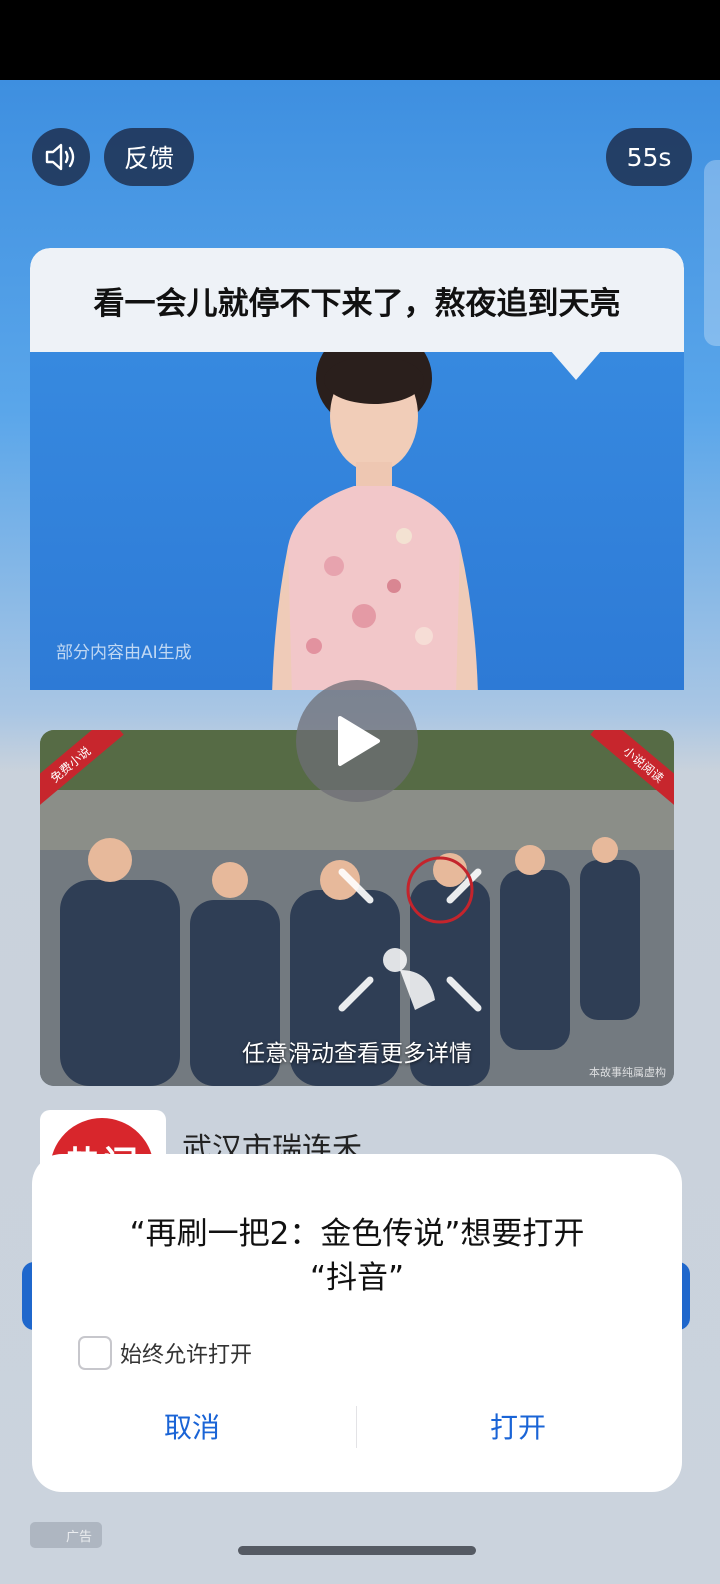 The image size is (720, 1584). I want to click on edge-tab, so click(712, 253).